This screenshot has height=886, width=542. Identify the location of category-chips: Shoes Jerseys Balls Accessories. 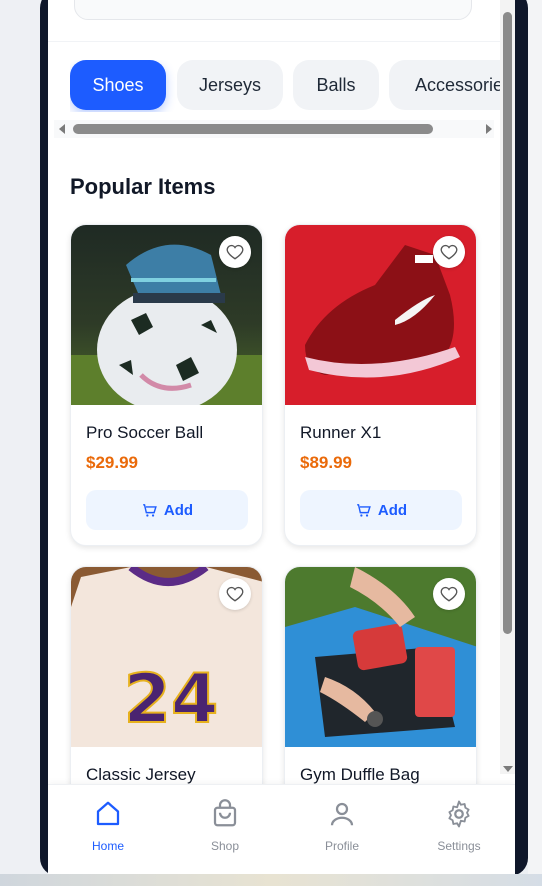
(292, 86).